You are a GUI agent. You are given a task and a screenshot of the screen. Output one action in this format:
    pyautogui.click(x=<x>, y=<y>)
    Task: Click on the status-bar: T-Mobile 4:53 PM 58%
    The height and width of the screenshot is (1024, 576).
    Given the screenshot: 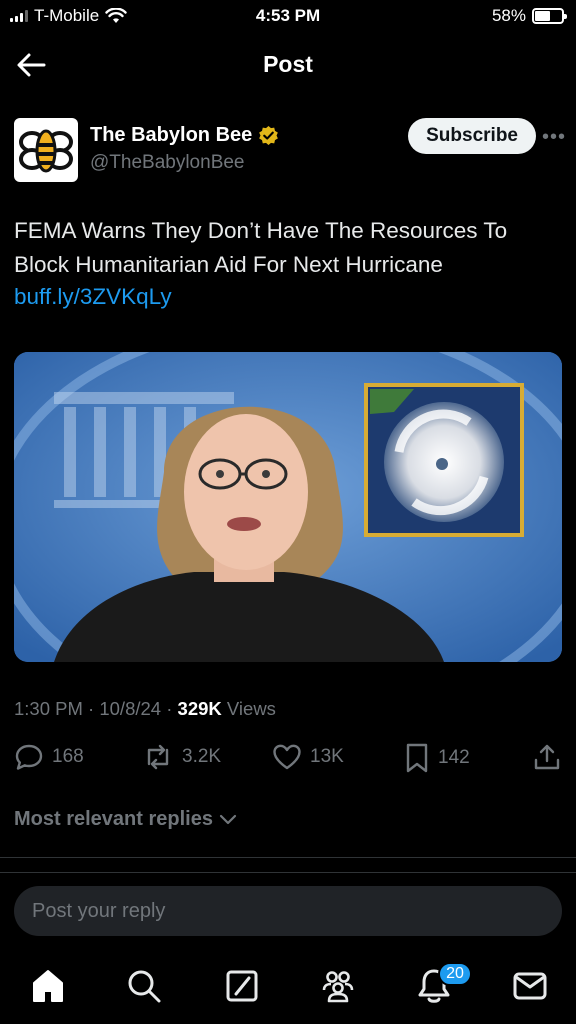 What is the action you would take?
    pyautogui.click(x=288, y=17)
    